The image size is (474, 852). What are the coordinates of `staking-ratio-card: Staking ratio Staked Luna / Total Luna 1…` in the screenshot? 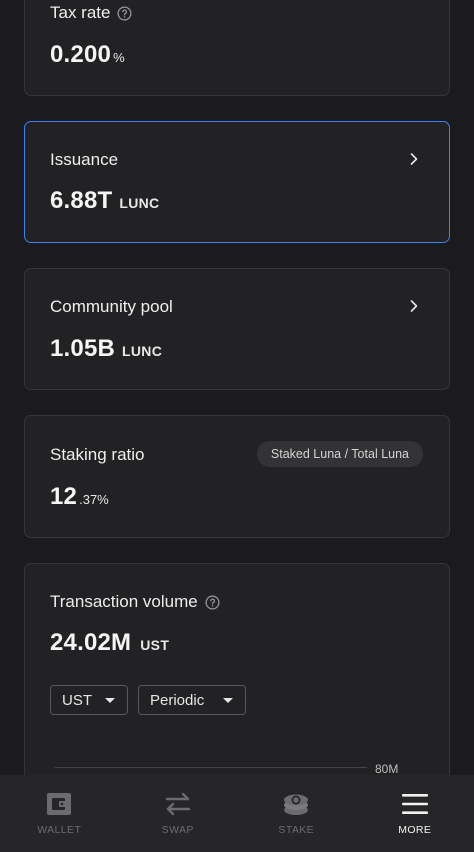 It's located at (237, 476).